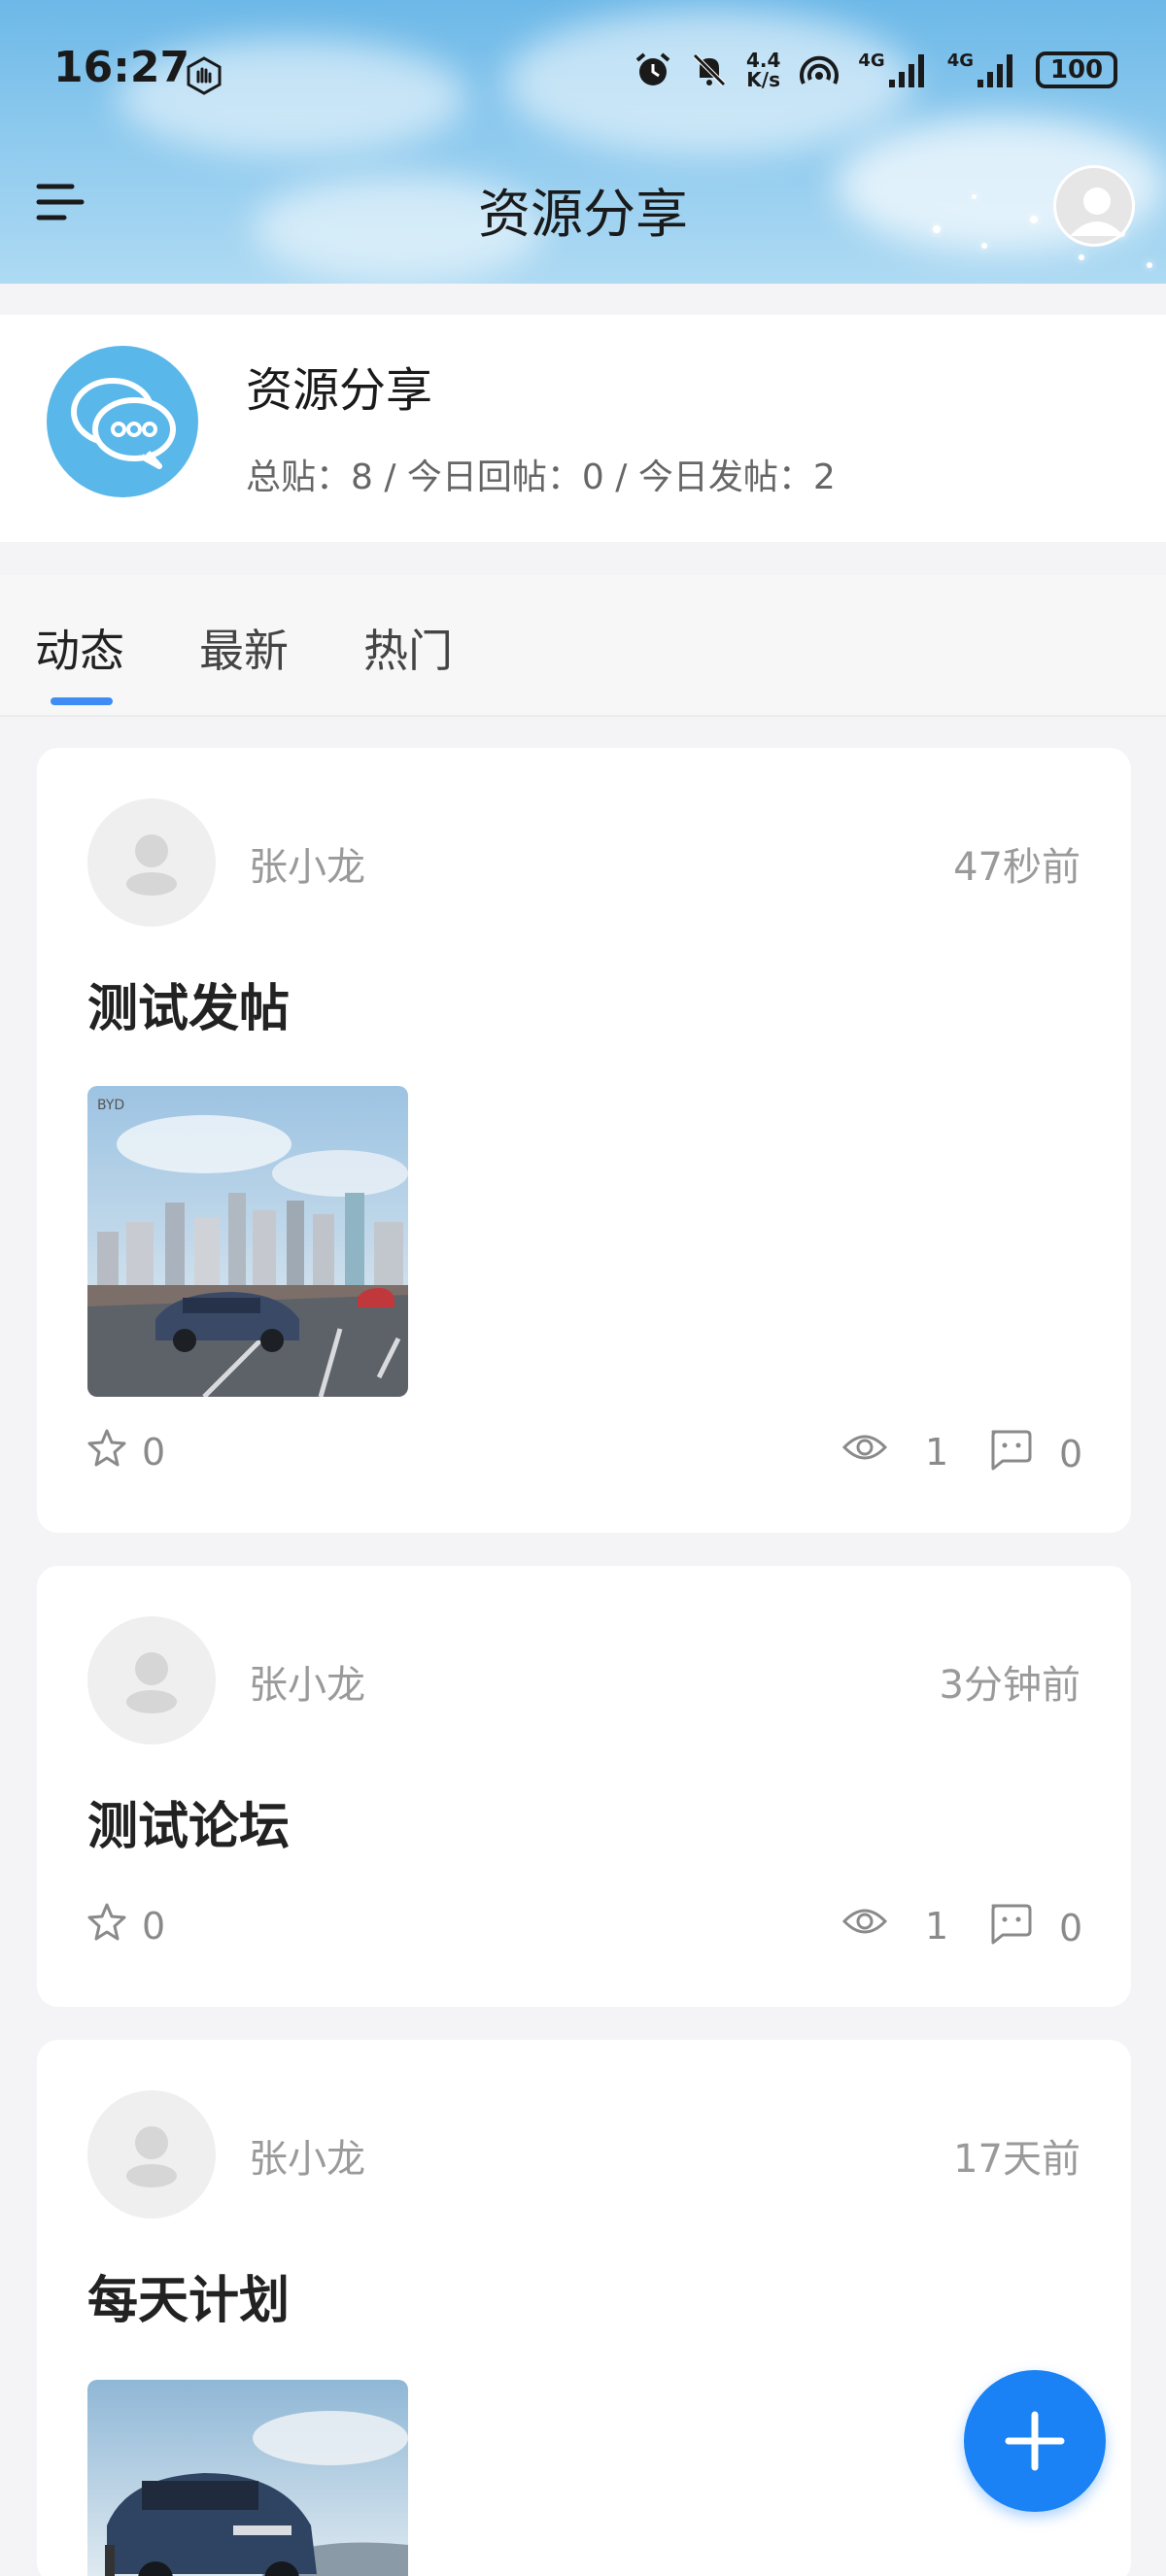  I want to click on forum-name: 资源分享, so click(339, 390).